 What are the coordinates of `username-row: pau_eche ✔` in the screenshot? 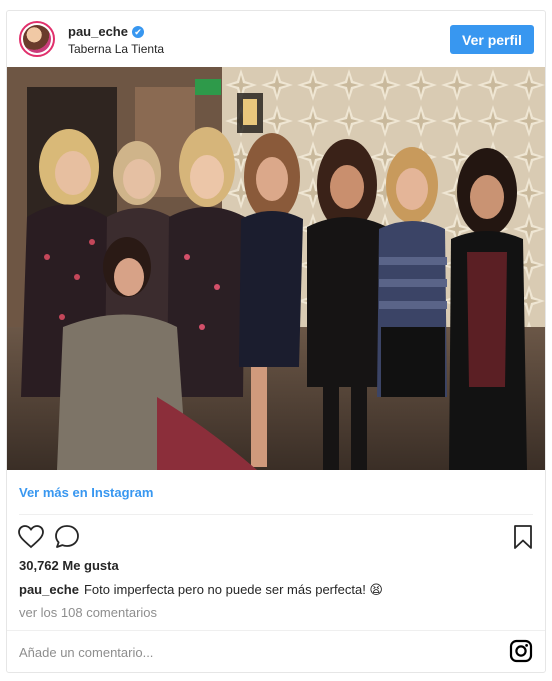 It's located at (106, 31).